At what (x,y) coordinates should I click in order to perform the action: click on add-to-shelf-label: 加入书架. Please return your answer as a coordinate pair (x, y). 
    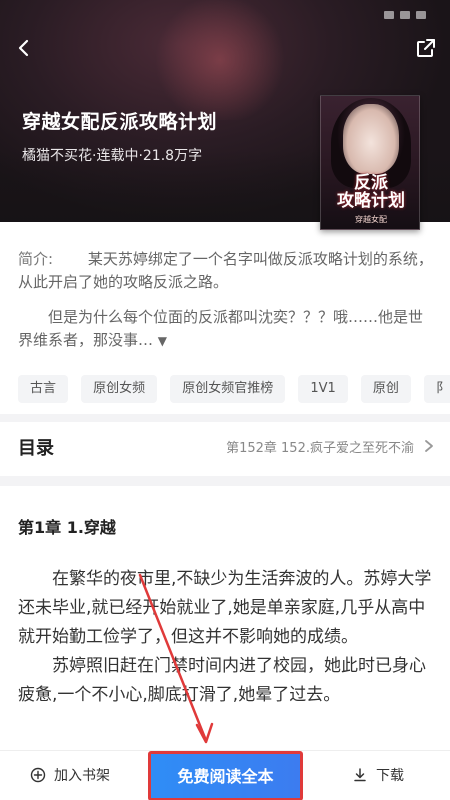
    Looking at the image, I should click on (82, 776).